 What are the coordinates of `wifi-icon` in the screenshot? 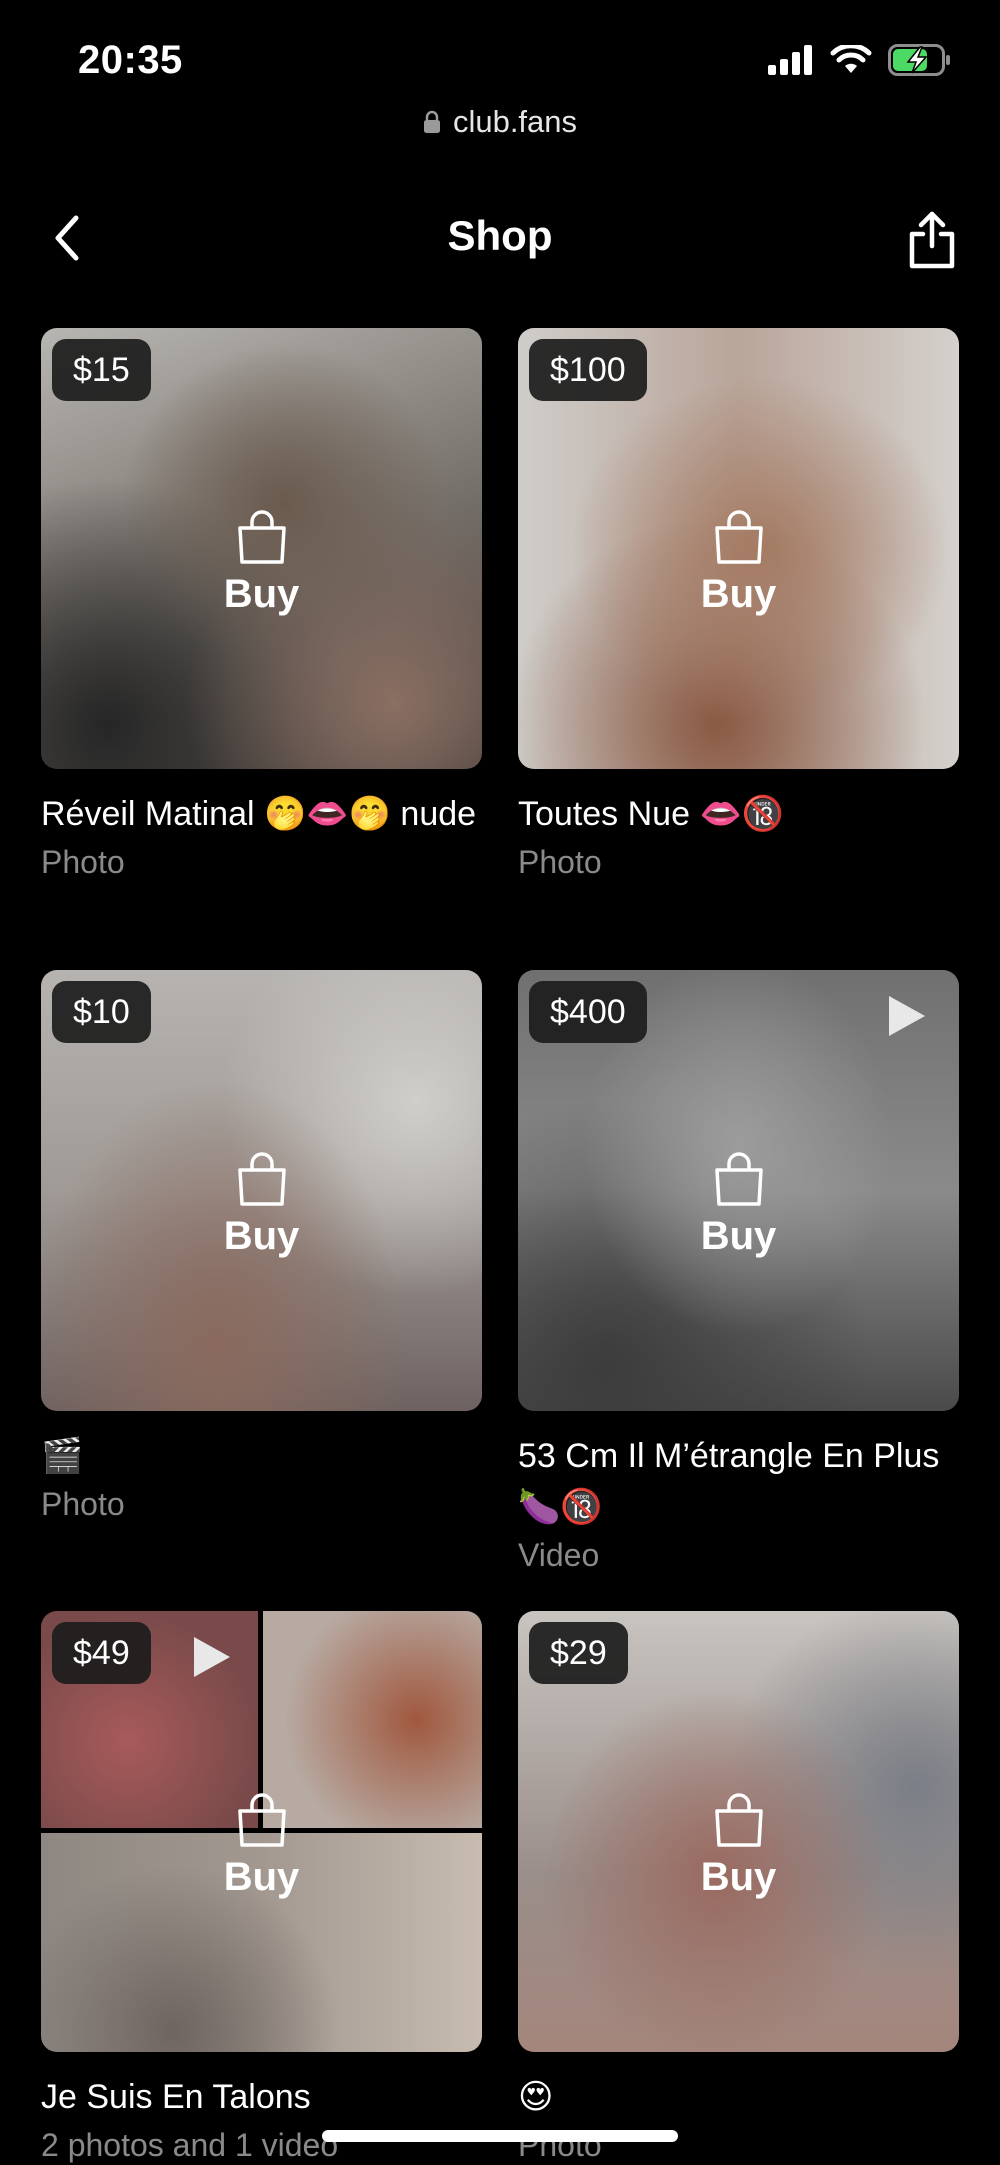 It's located at (851, 59).